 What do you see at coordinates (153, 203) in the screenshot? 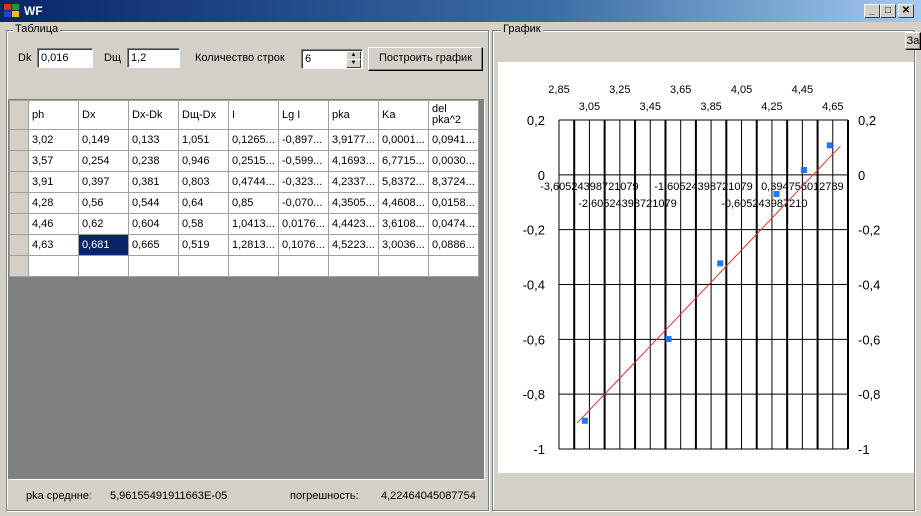
I see `table-cell: 0,544` at bounding box center [153, 203].